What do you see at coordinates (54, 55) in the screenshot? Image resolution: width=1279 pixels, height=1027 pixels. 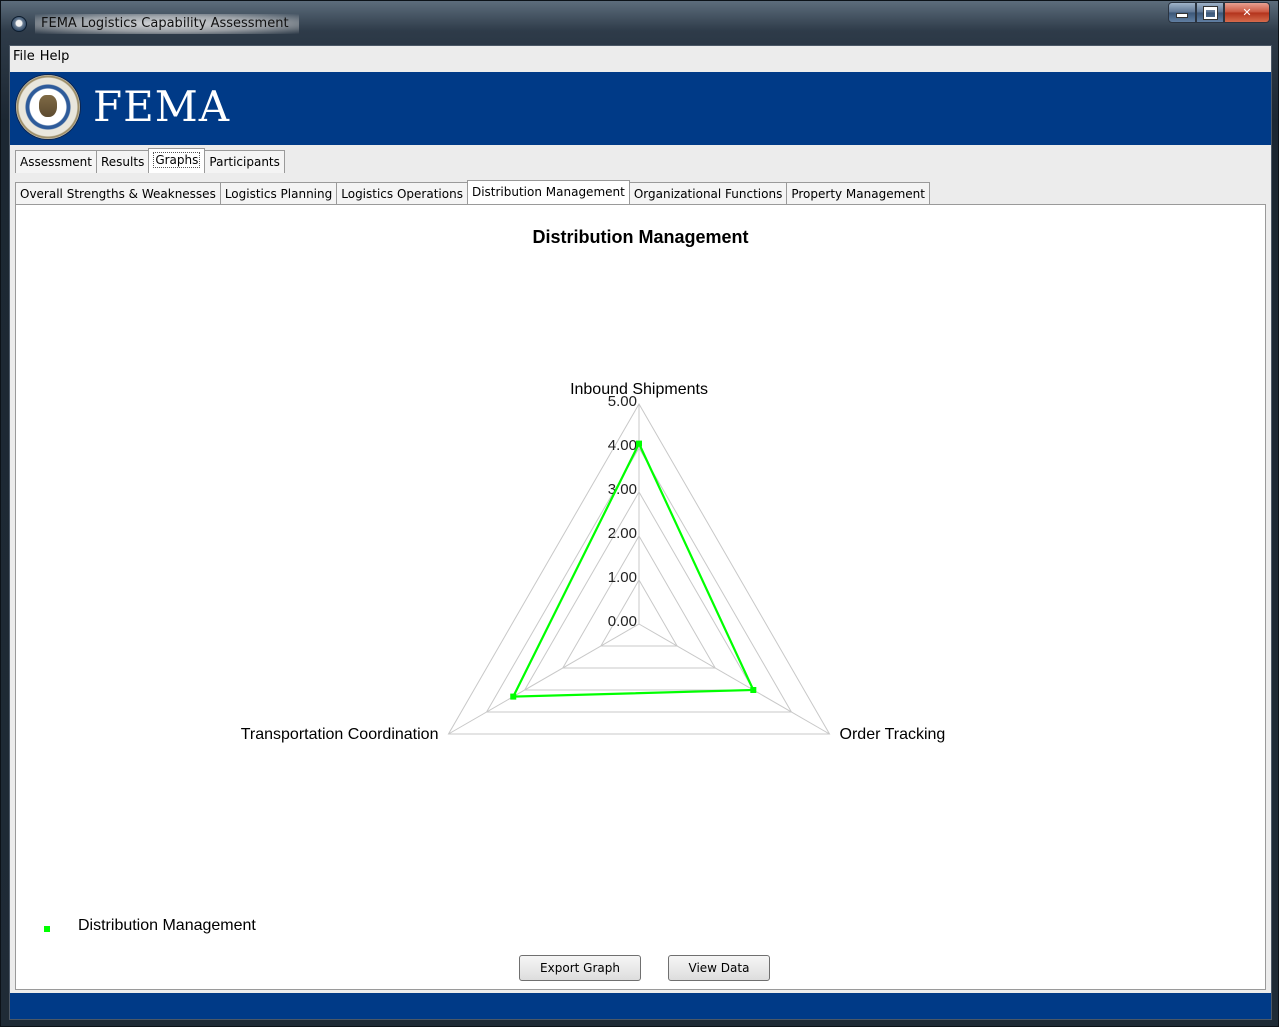 I see `menu-help: Help` at bounding box center [54, 55].